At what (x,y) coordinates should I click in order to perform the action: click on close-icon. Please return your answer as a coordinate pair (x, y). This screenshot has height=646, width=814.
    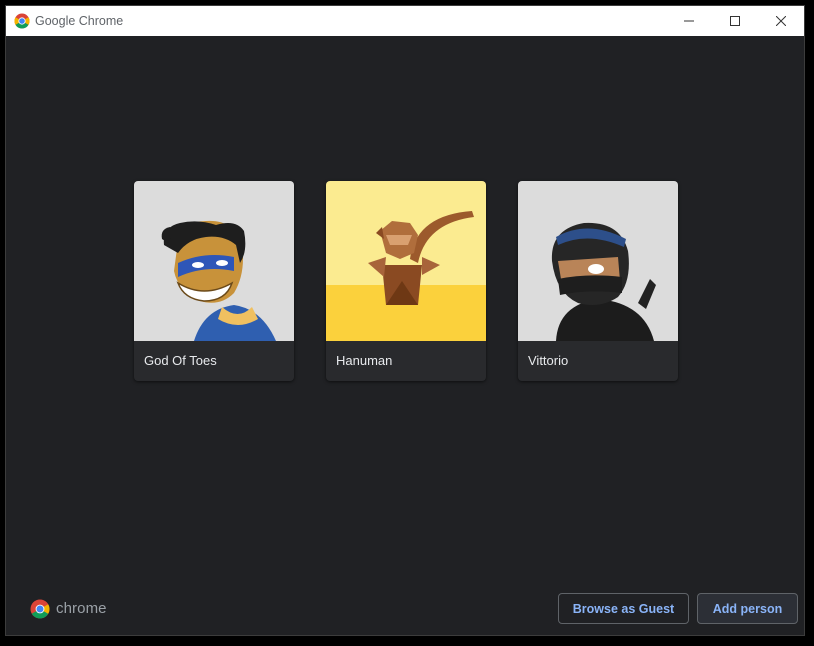
    Looking at the image, I should click on (781, 21).